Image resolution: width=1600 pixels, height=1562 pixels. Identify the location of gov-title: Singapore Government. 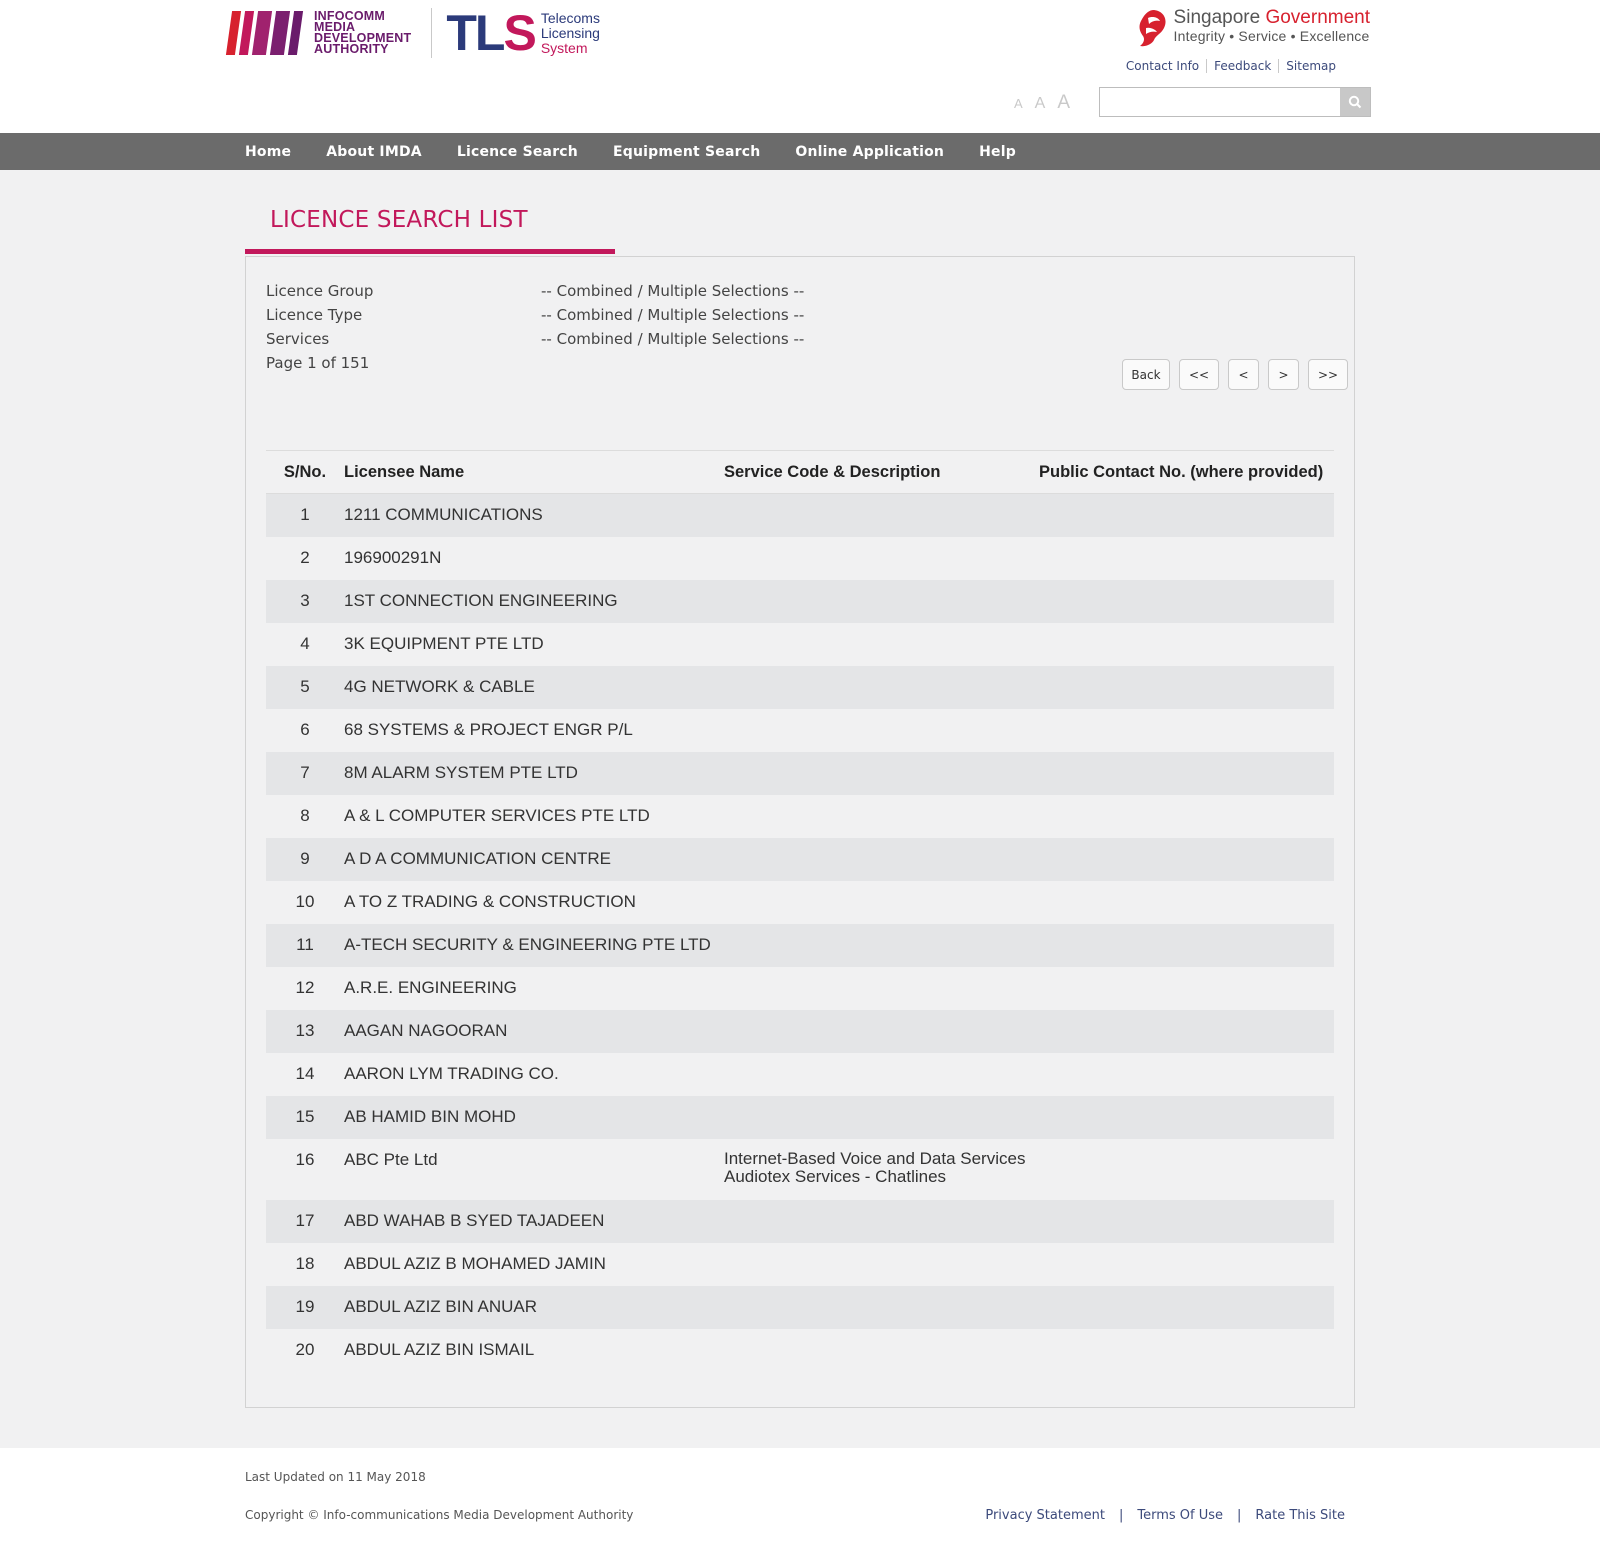
(1271, 17).